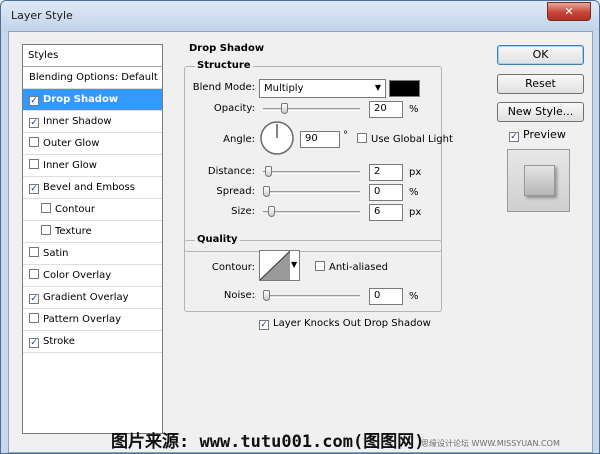 This screenshot has width=600, height=454. Describe the element at coordinates (284, 108) in the screenshot. I see `opacity-slider-thumb` at that location.